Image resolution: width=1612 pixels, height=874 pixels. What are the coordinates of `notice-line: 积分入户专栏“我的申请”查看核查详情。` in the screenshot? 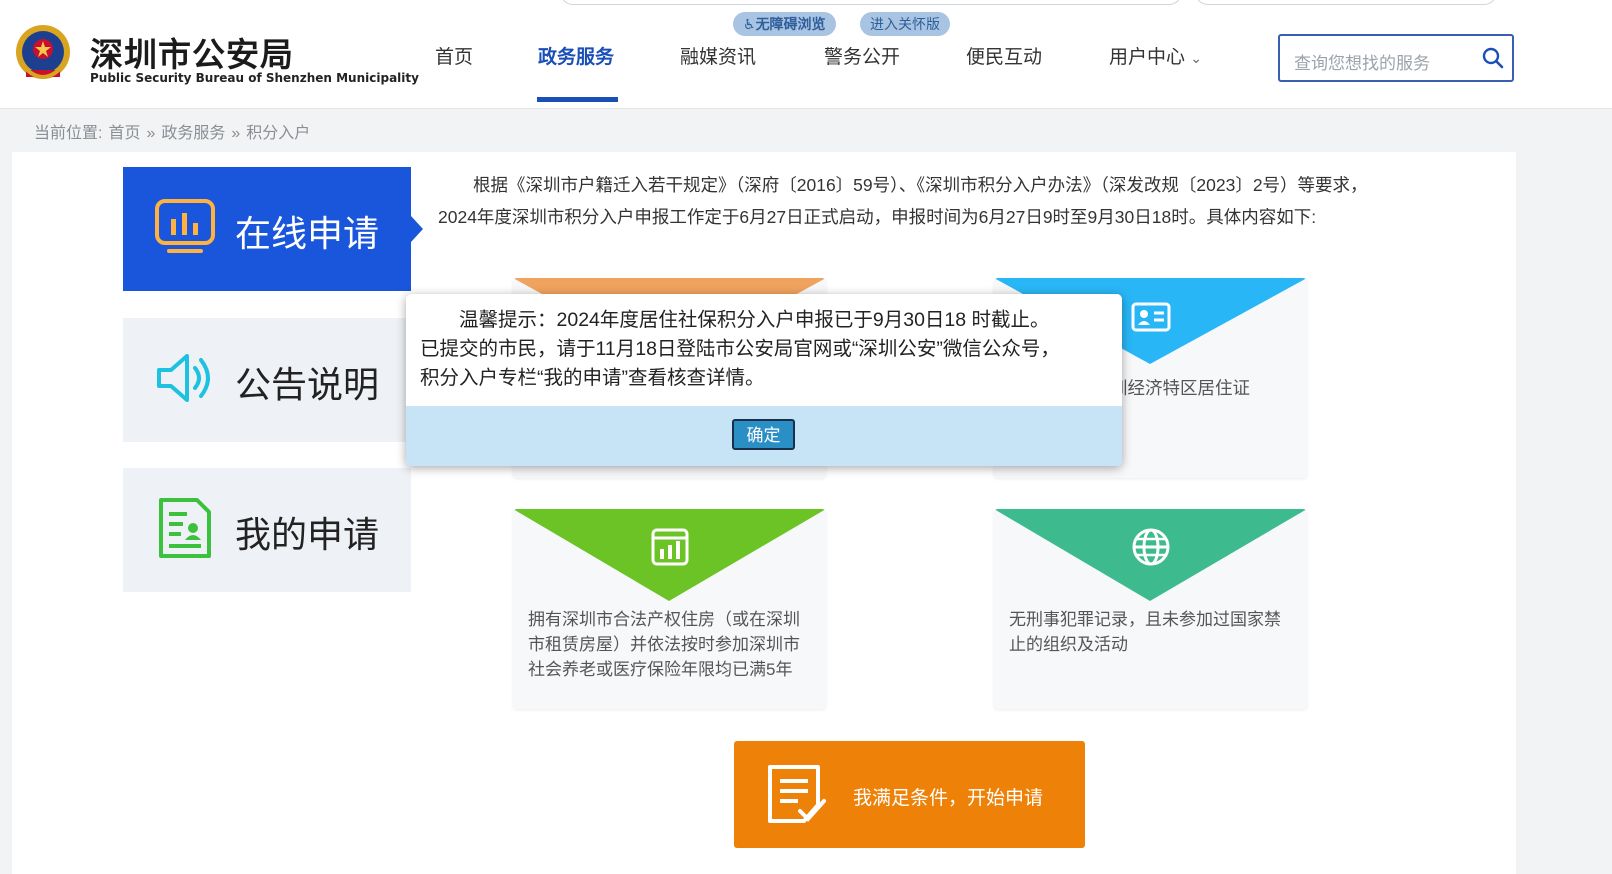 It's located at (592, 378).